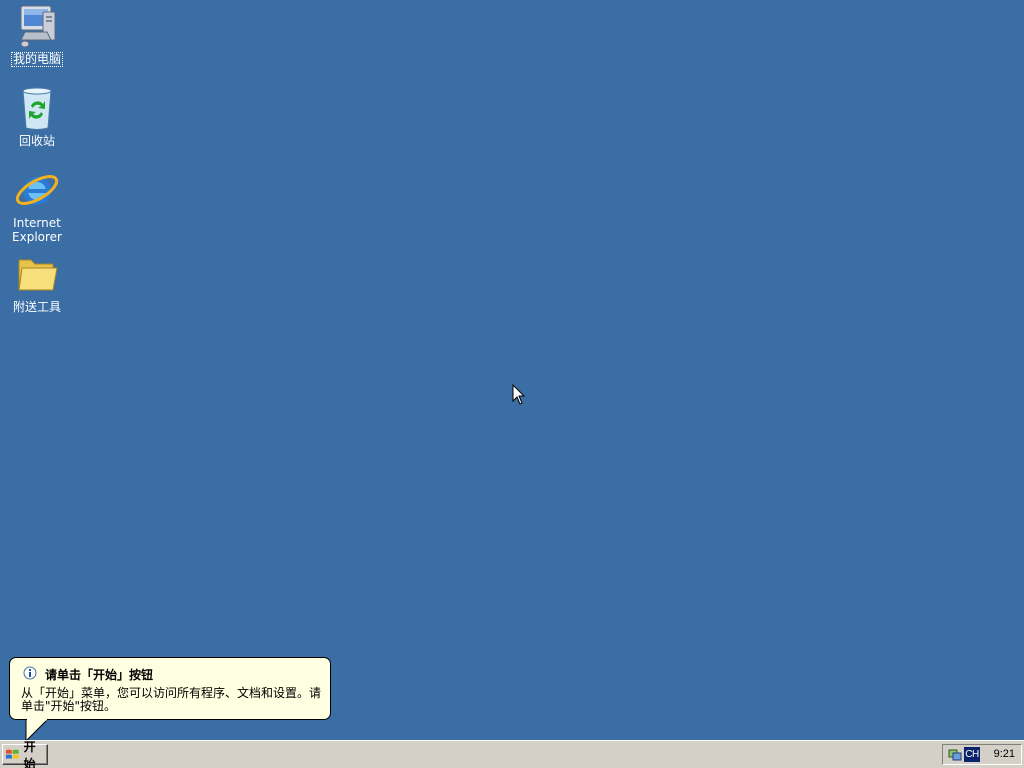 This screenshot has width=1024, height=768. I want to click on recycle-bin-icon, so click(37, 108).